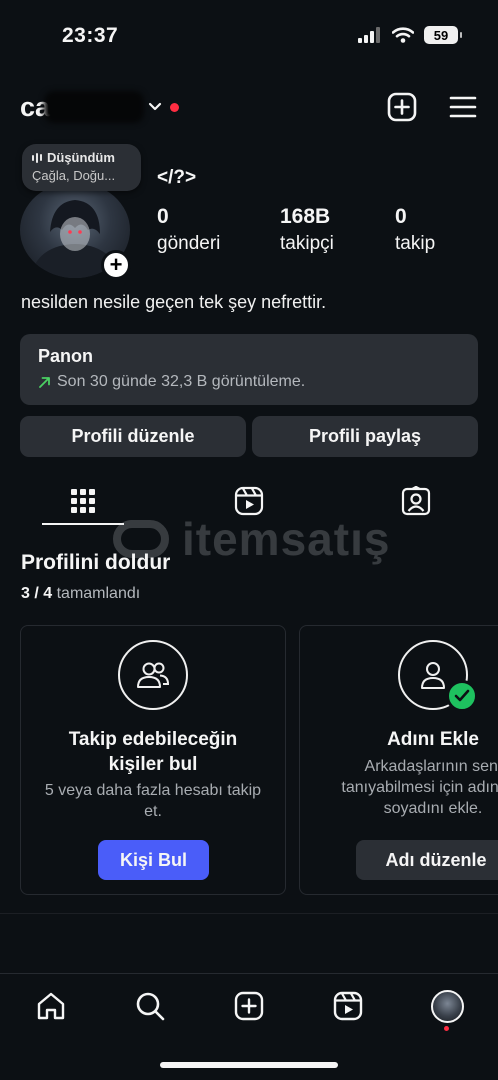 This screenshot has height=1080, width=498. I want to click on add-story-button: +, so click(116, 265).